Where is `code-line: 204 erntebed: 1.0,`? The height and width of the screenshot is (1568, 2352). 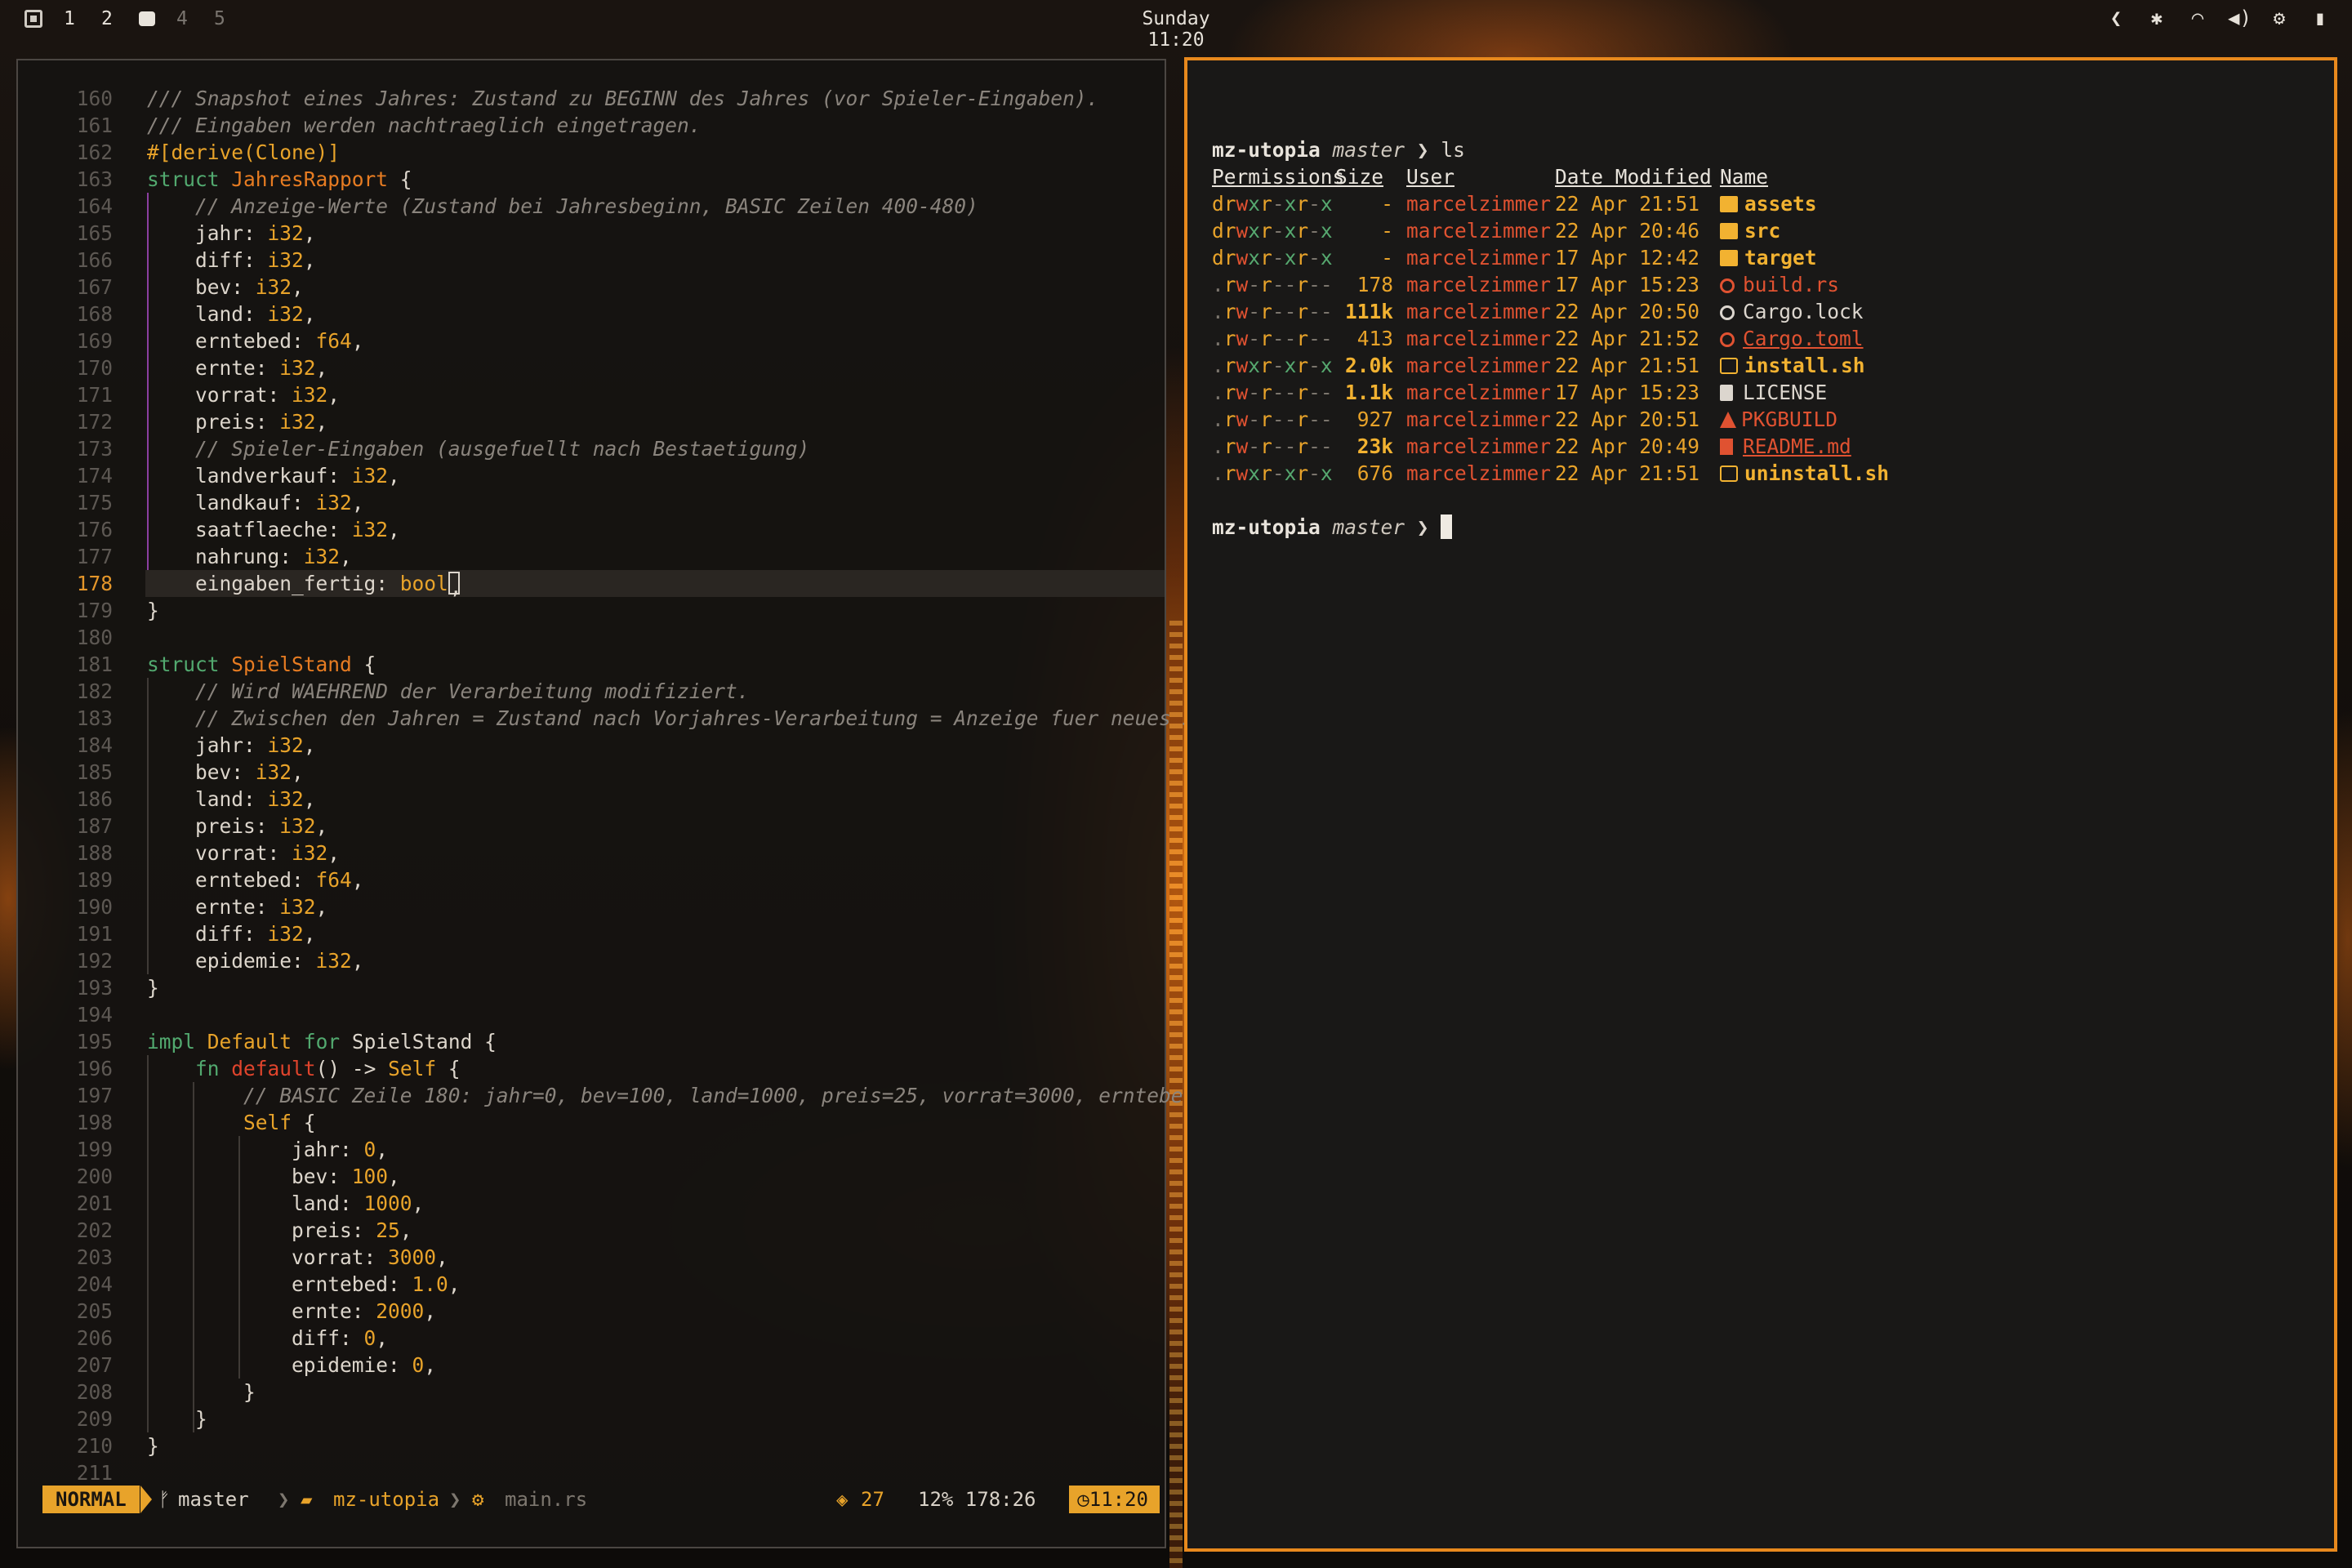
code-line: 204 erntebed: 1.0, is located at coordinates (591, 1284).